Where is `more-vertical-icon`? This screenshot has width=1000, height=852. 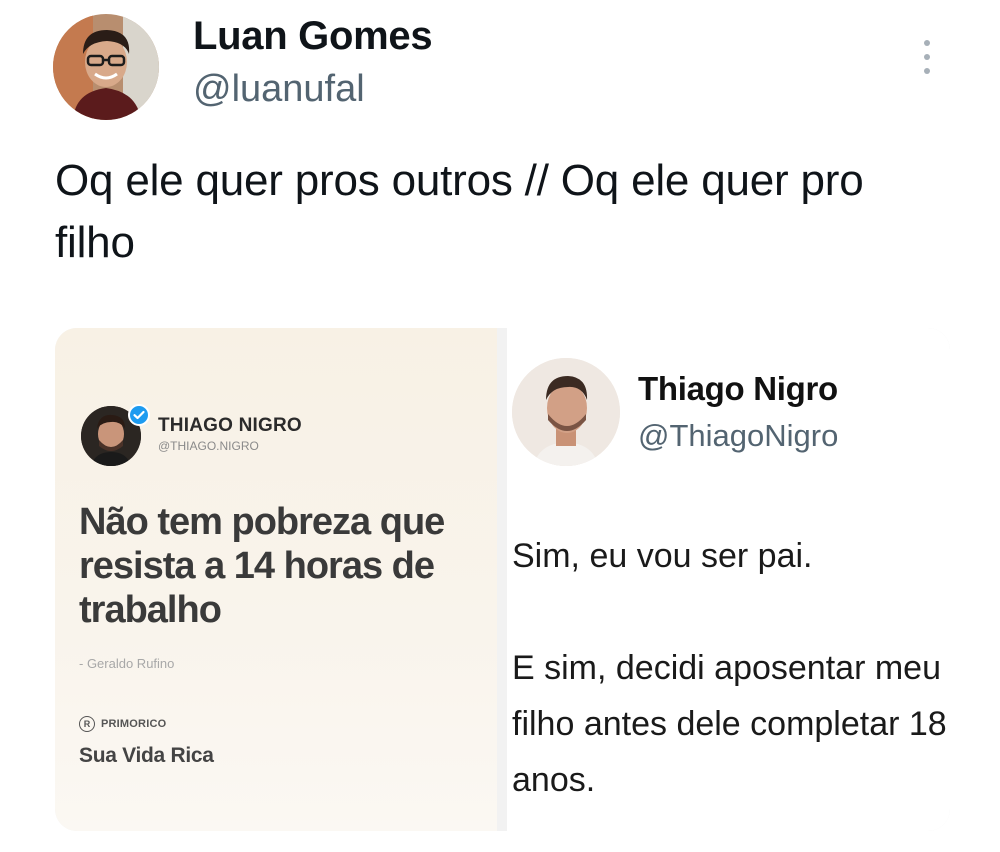 more-vertical-icon is located at coordinates (927, 57).